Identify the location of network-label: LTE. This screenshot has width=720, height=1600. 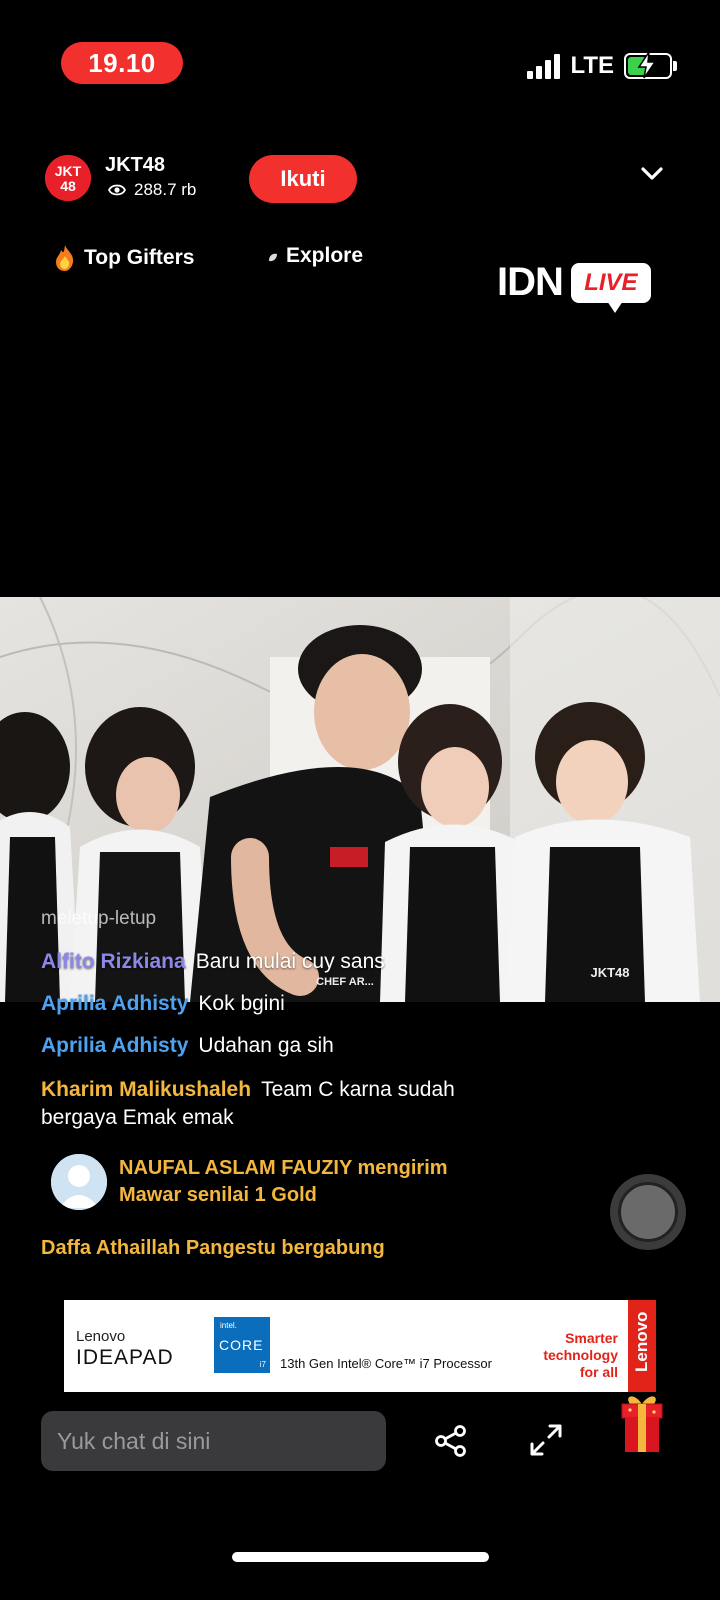
(592, 65).